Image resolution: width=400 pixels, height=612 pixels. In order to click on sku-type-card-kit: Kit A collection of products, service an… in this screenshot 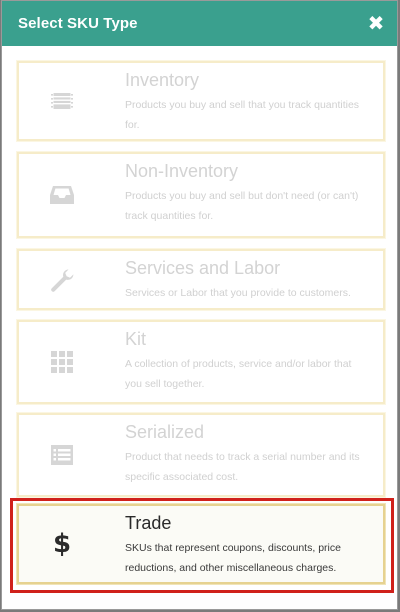, I will do `click(201, 362)`.